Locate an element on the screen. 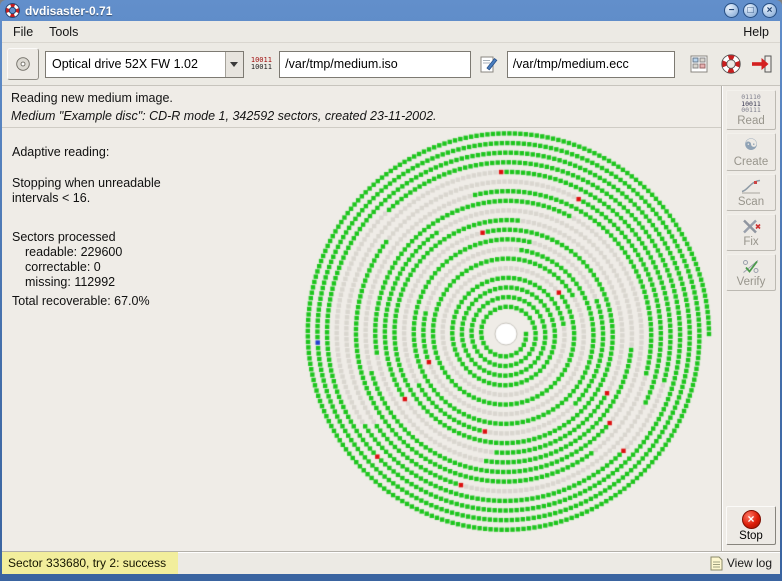 The width and height of the screenshot is (782, 581). image-file-icon: 10011 10011 is located at coordinates (261, 63).